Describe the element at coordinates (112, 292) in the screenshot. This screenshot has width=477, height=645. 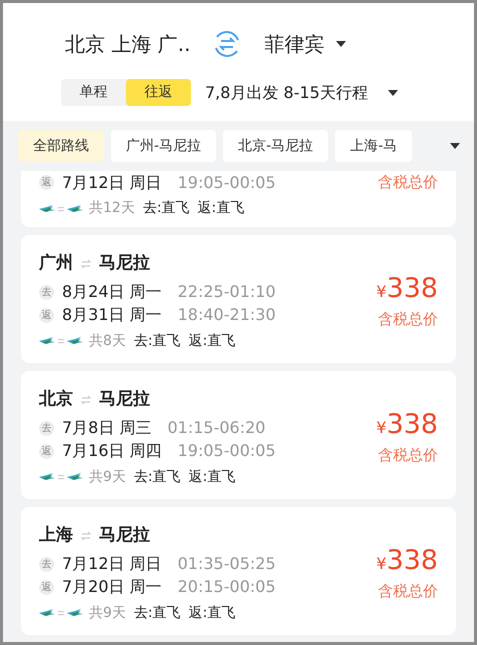
I see `flight-date: 8月24日 周一` at that location.